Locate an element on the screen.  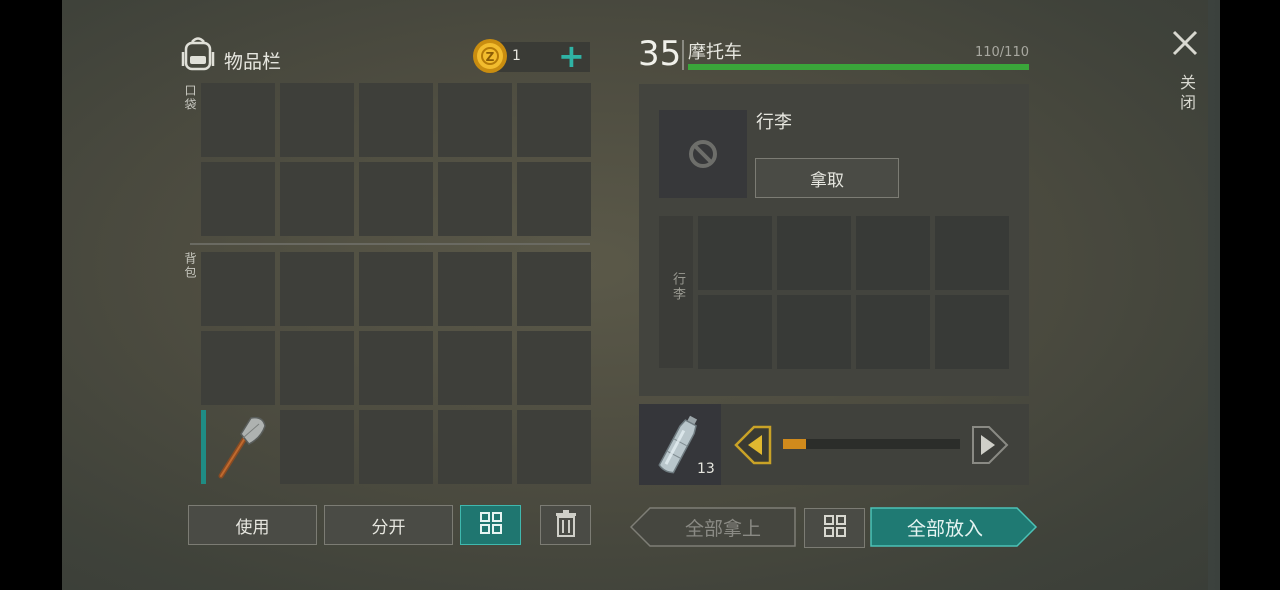
decrease-arrow-button is located at coordinates (753, 447).